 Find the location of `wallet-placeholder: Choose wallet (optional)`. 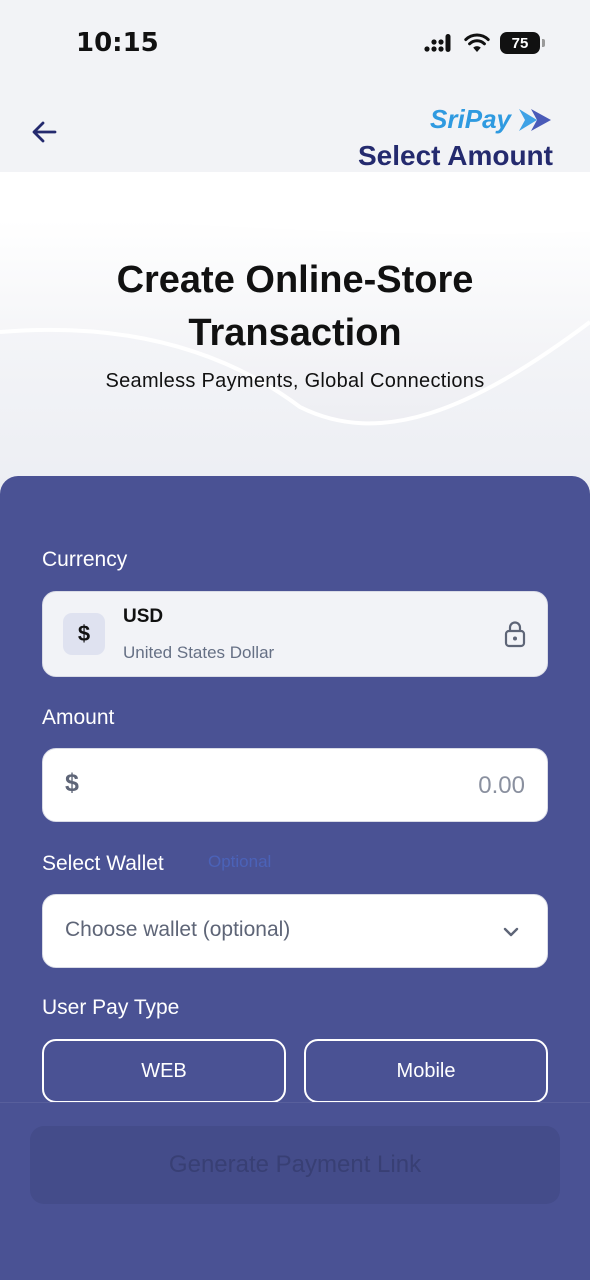

wallet-placeholder: Choose wallet (optional) is located at coordinates (178, 929).